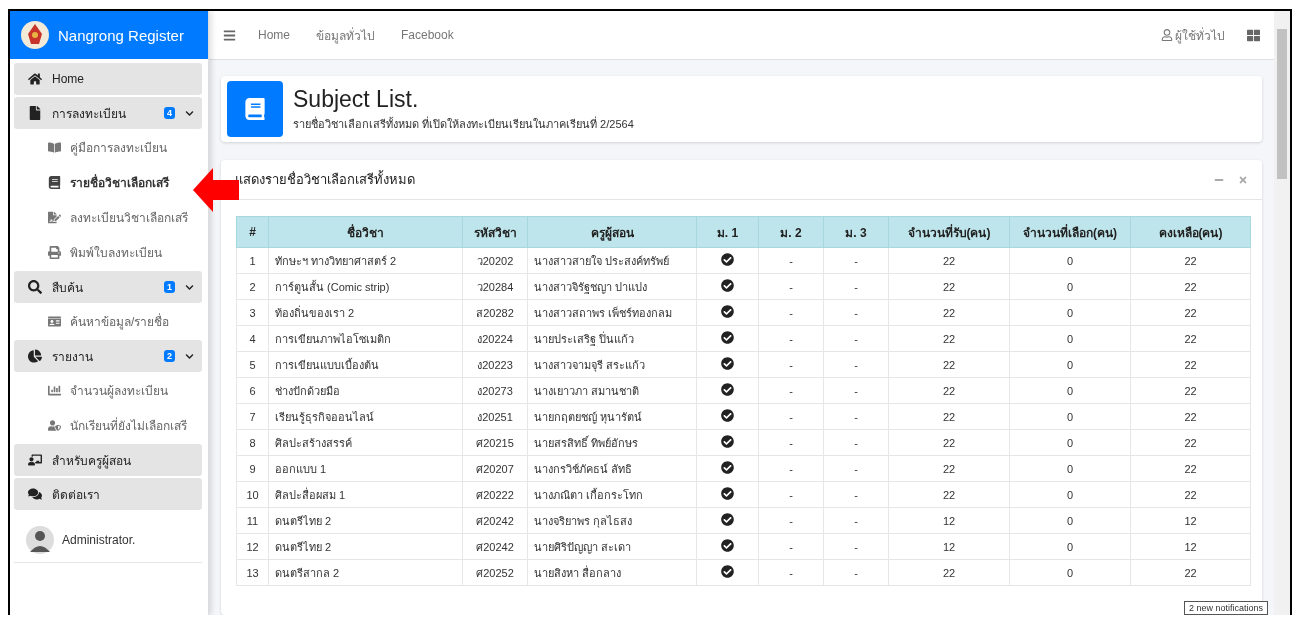 This screenshot has height=619, width=1296. What do you see at coordinates (727, 232) in the screenshot?
I see `column-header: ม. 1` at bounding box center [727, 232].